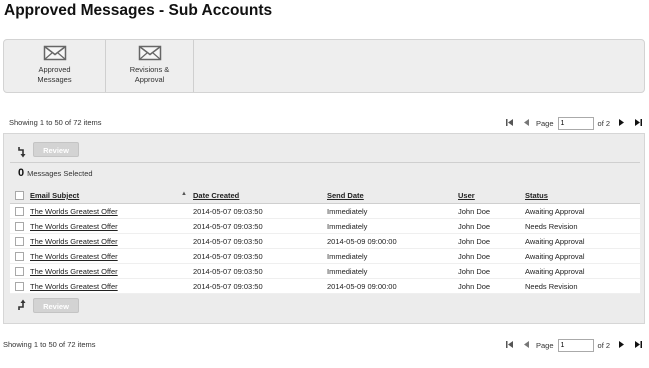 This screenshot has width=649, height=368. What do you see at coordinates (149, 79) in the screenshot?
I see `toolbar-item-label: Approval` at bounding box center [149, 79].